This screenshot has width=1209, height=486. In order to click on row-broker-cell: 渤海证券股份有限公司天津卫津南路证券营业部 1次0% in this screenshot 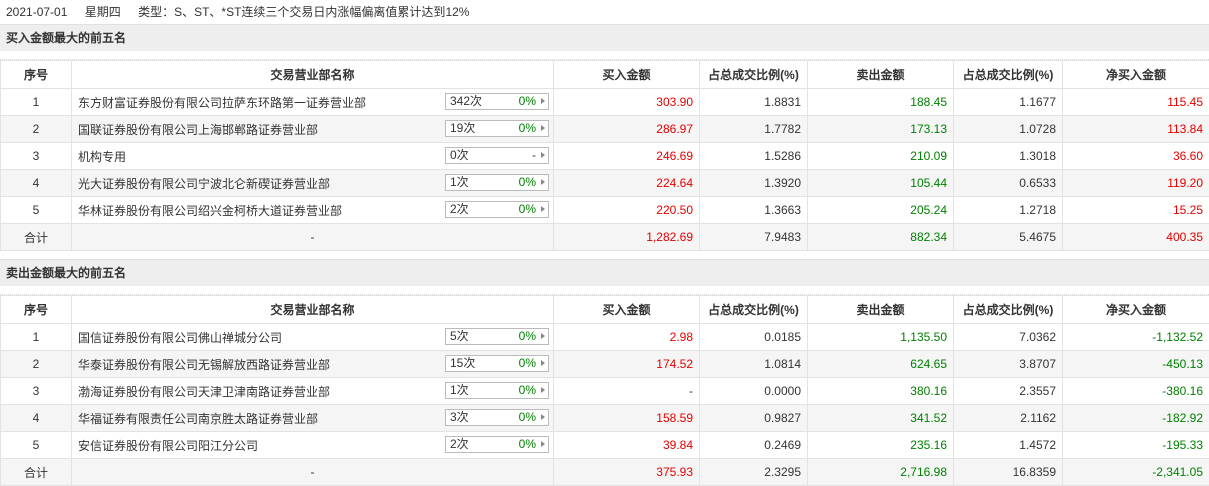, I will do `click(313, 391)`.